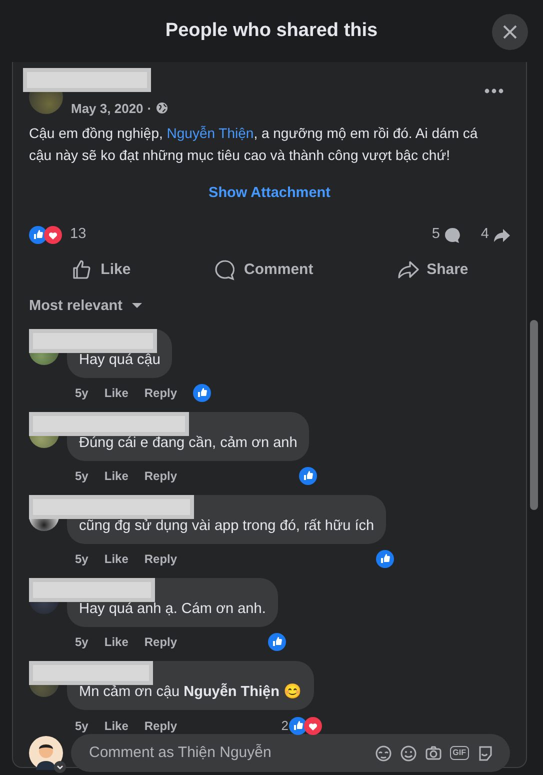  I want to click on share-count: 4, so click(484, 235).